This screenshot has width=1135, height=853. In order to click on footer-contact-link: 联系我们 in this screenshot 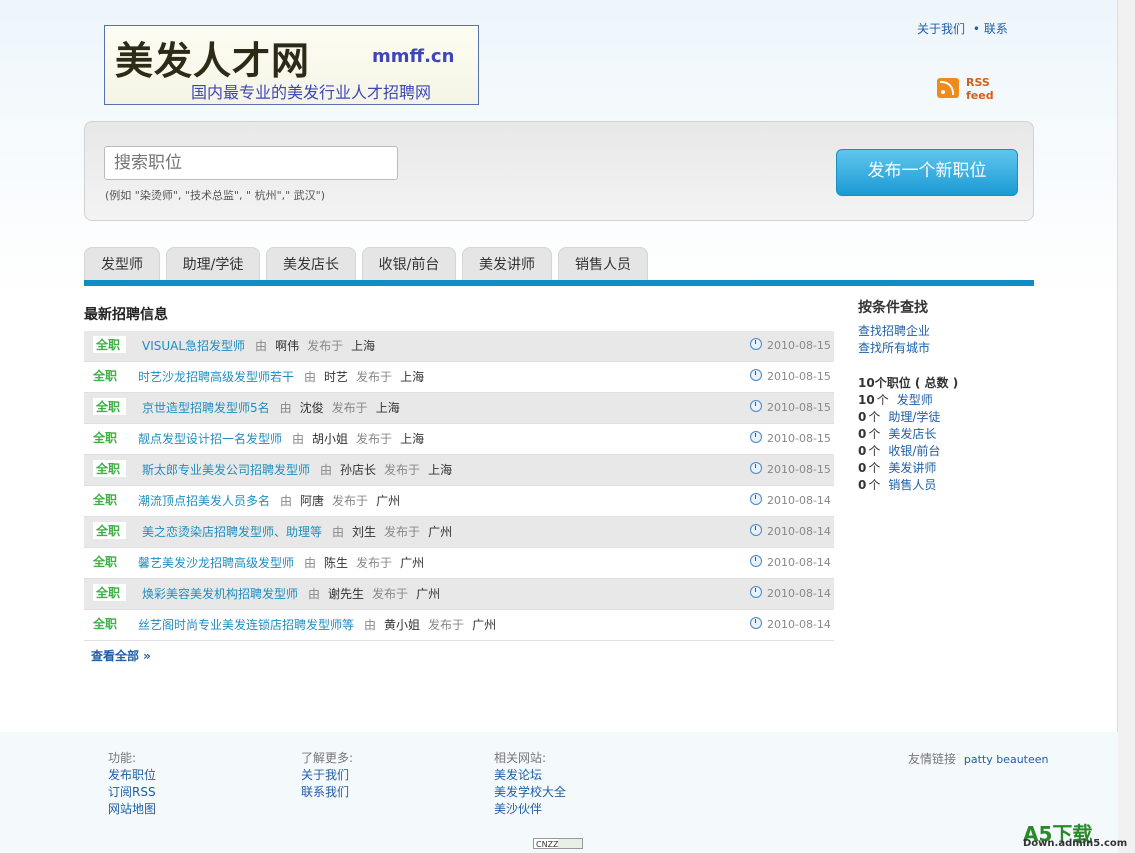, I will do `click(327, 792)`.